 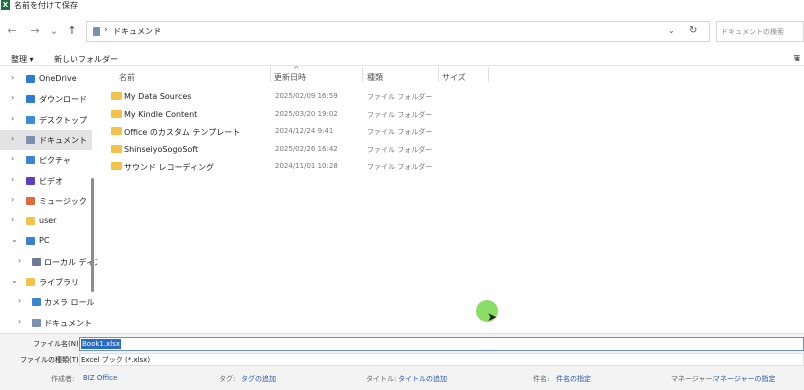 I want to click on command-bar: 整理 ▾ 新しいフォルダー ≡, so click(x=402, y=58).